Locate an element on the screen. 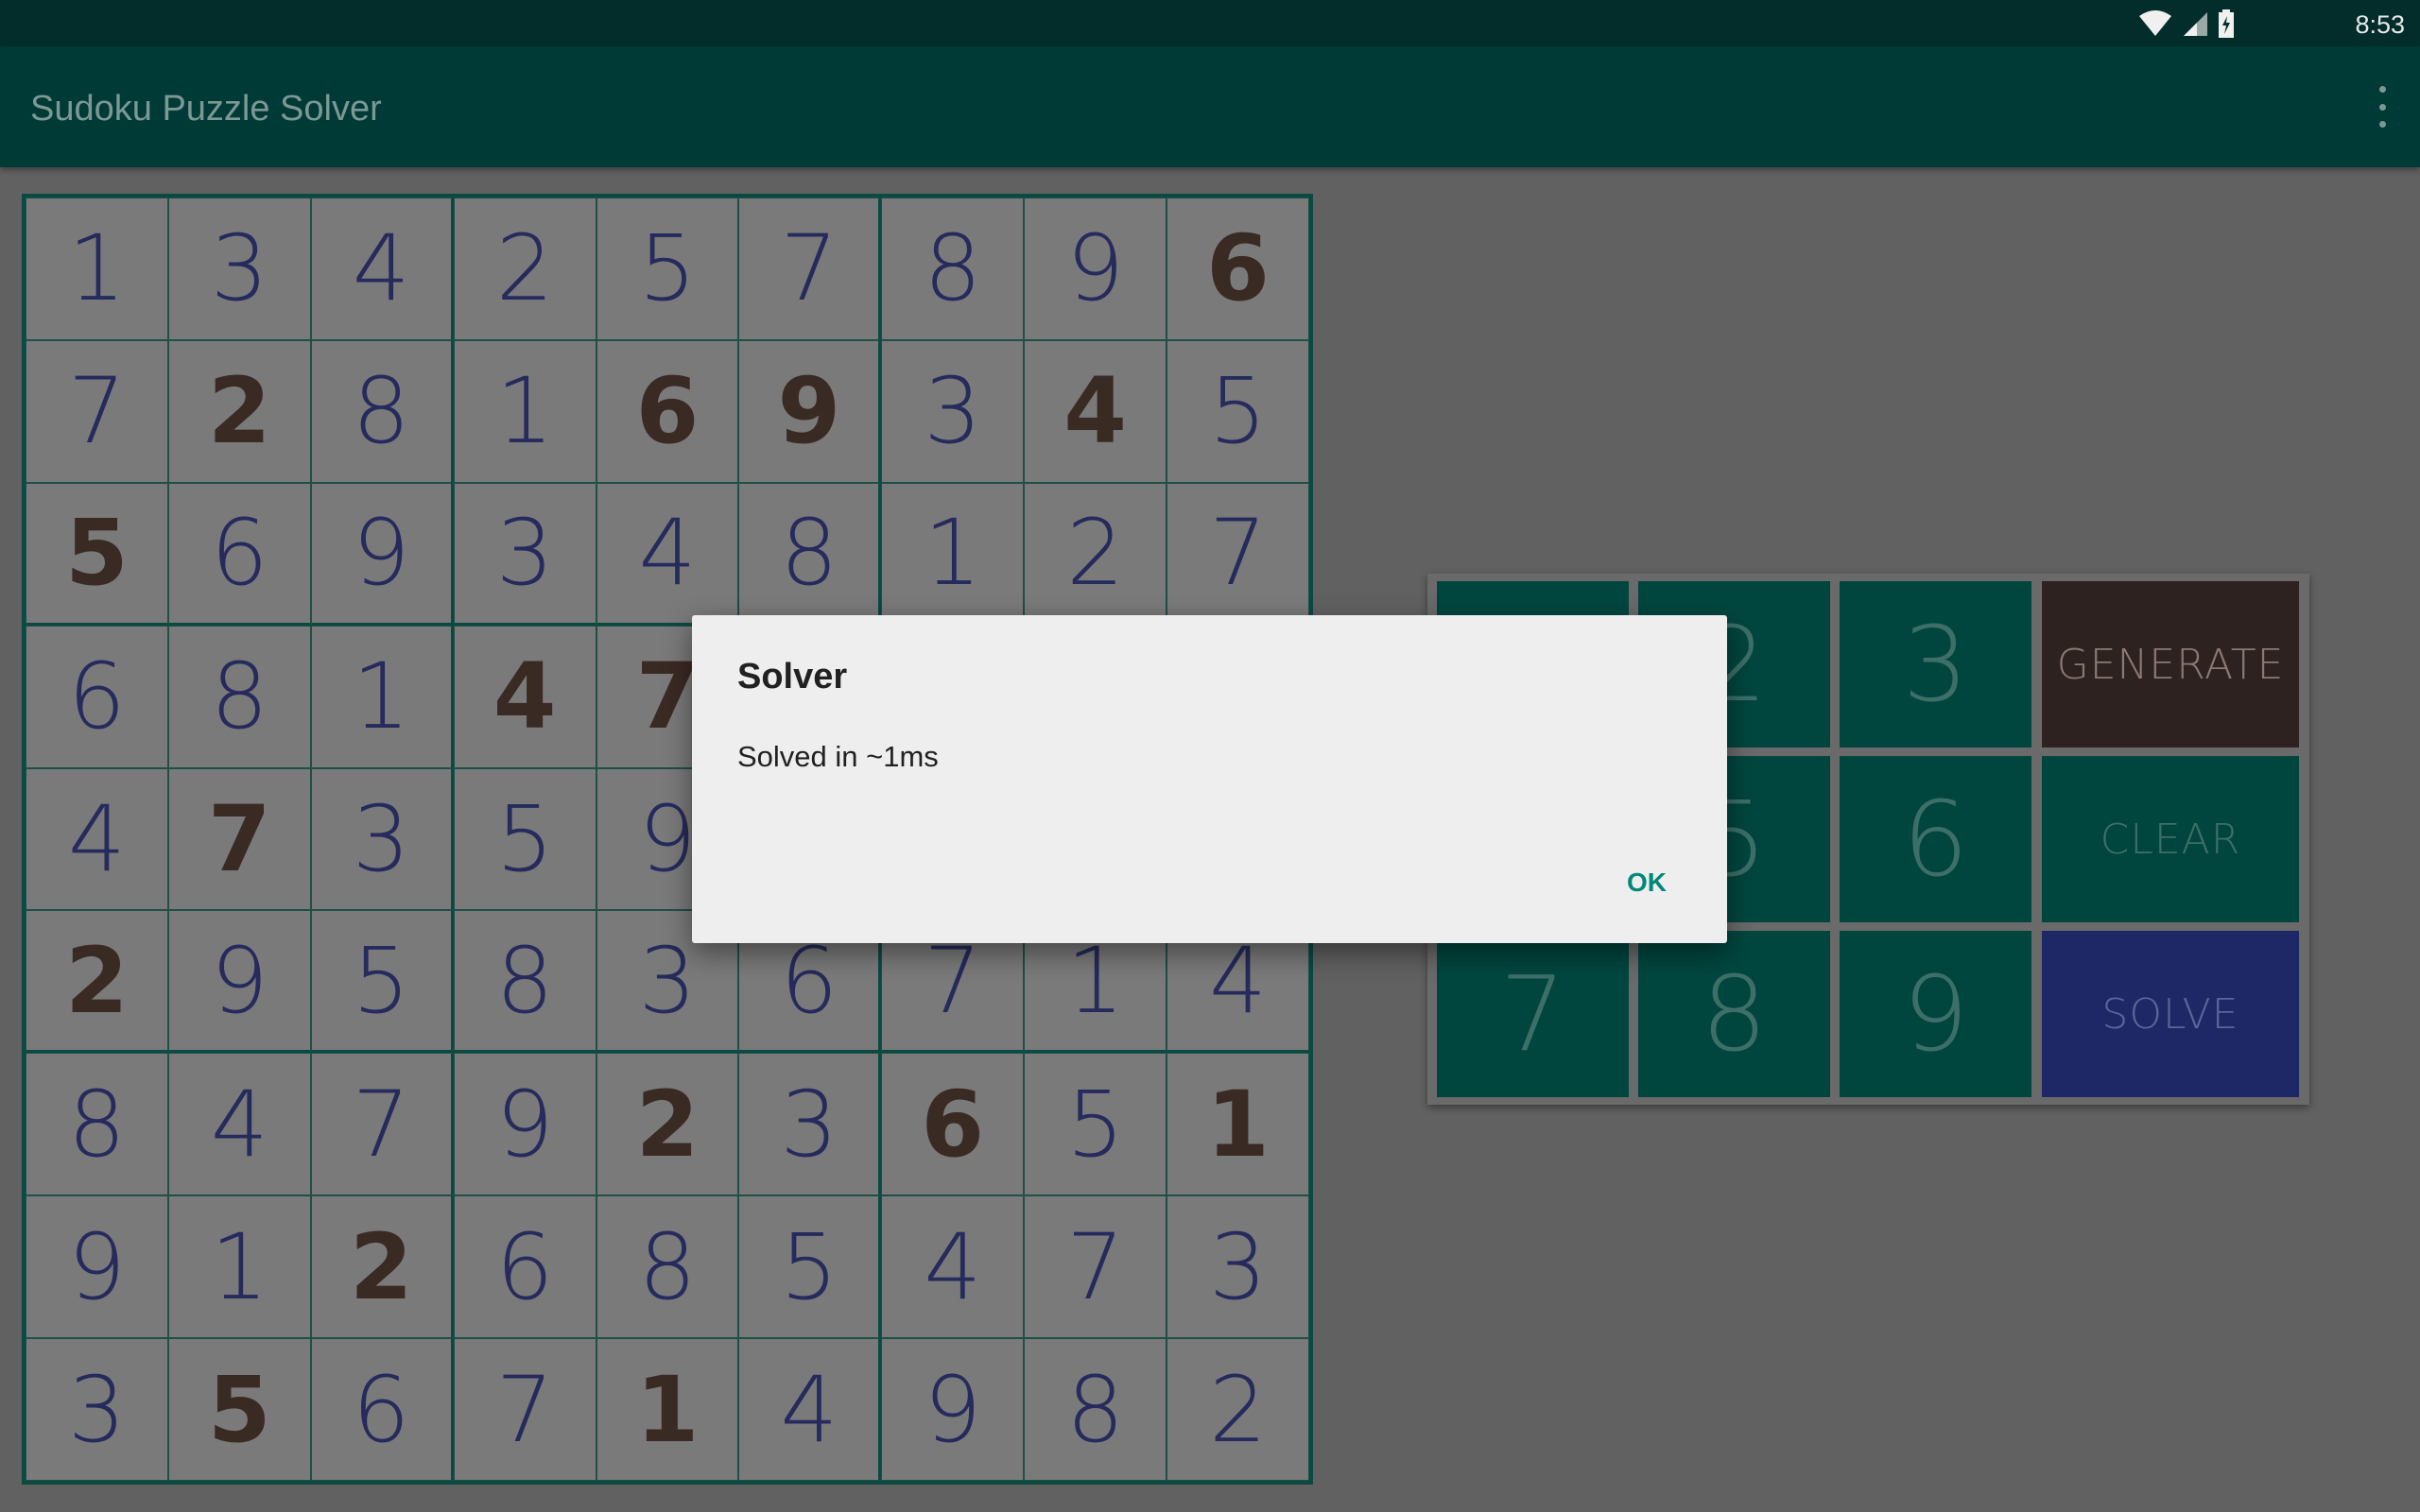 This screenshot has height=1512, width=2420. key-9: 9 is located at coordinates (1936, 1014).